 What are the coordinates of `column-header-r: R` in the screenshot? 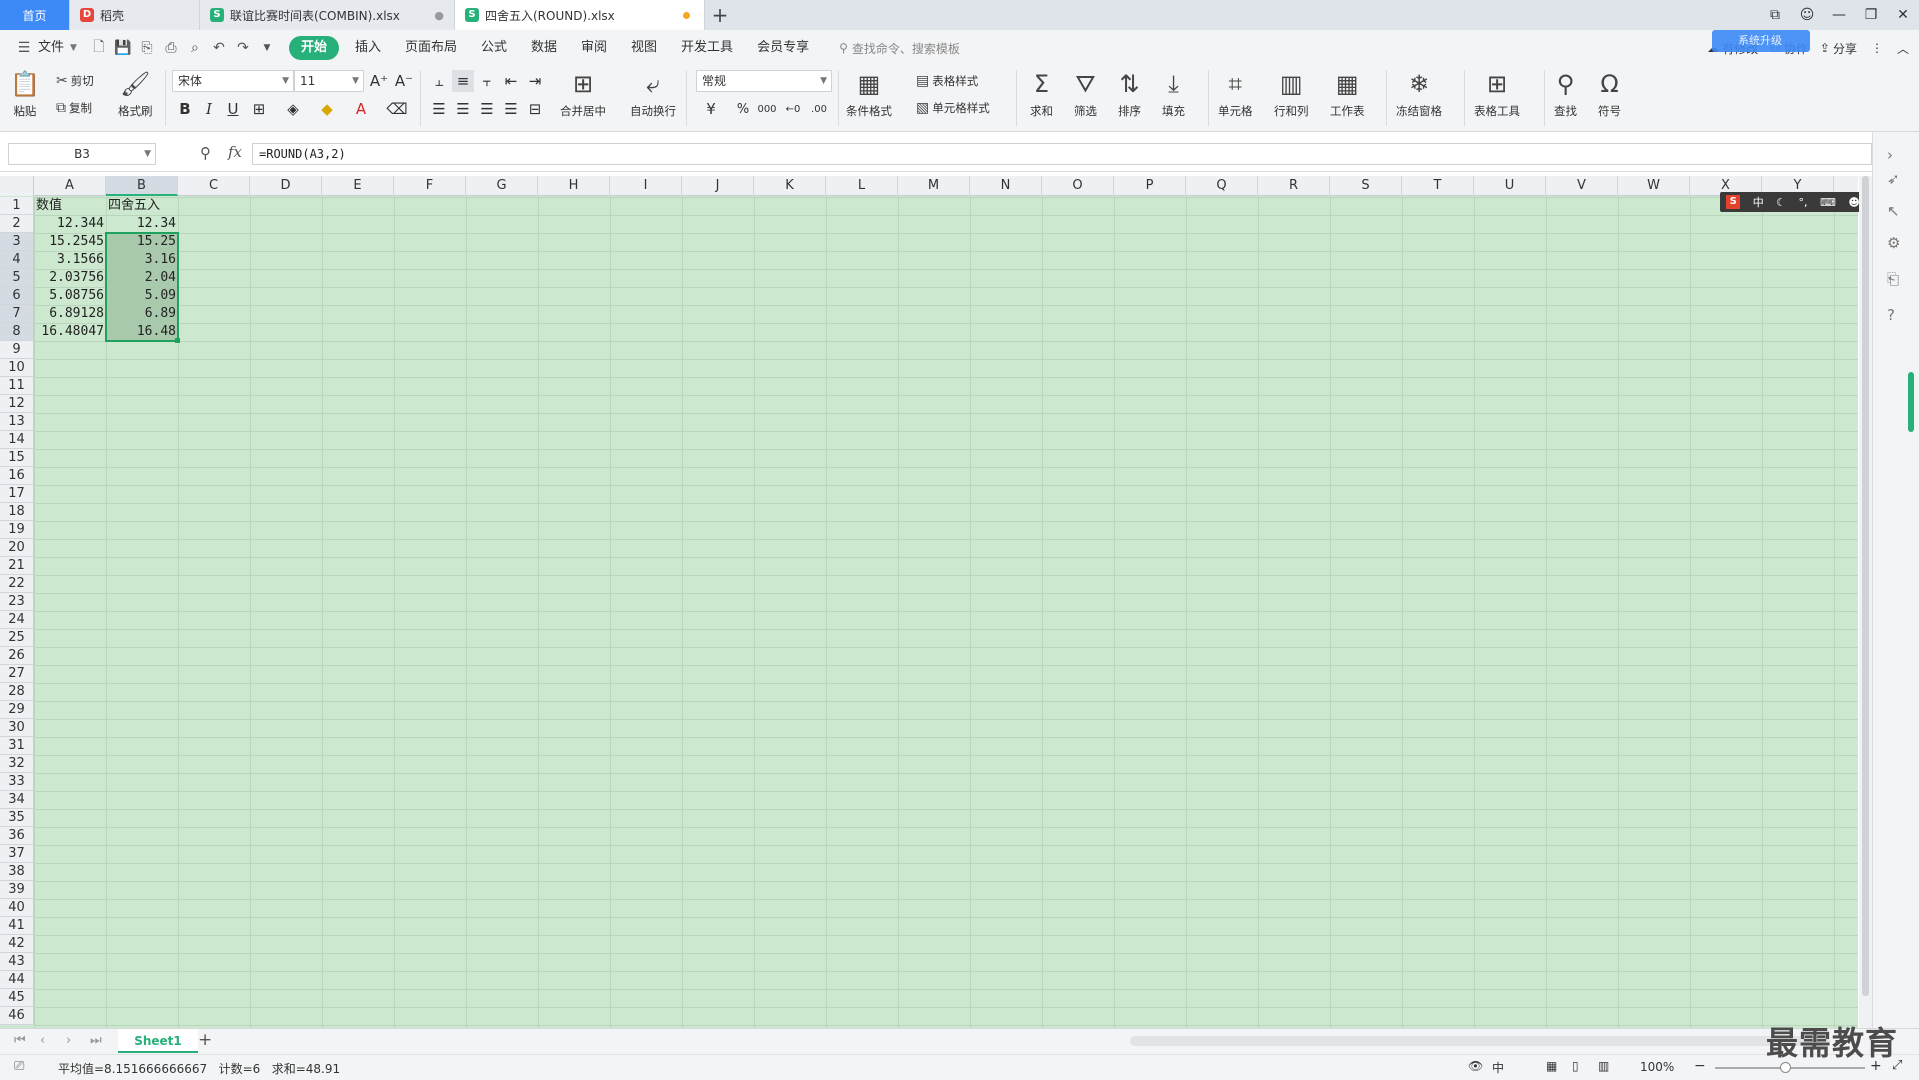 It's located at (1294, 186).